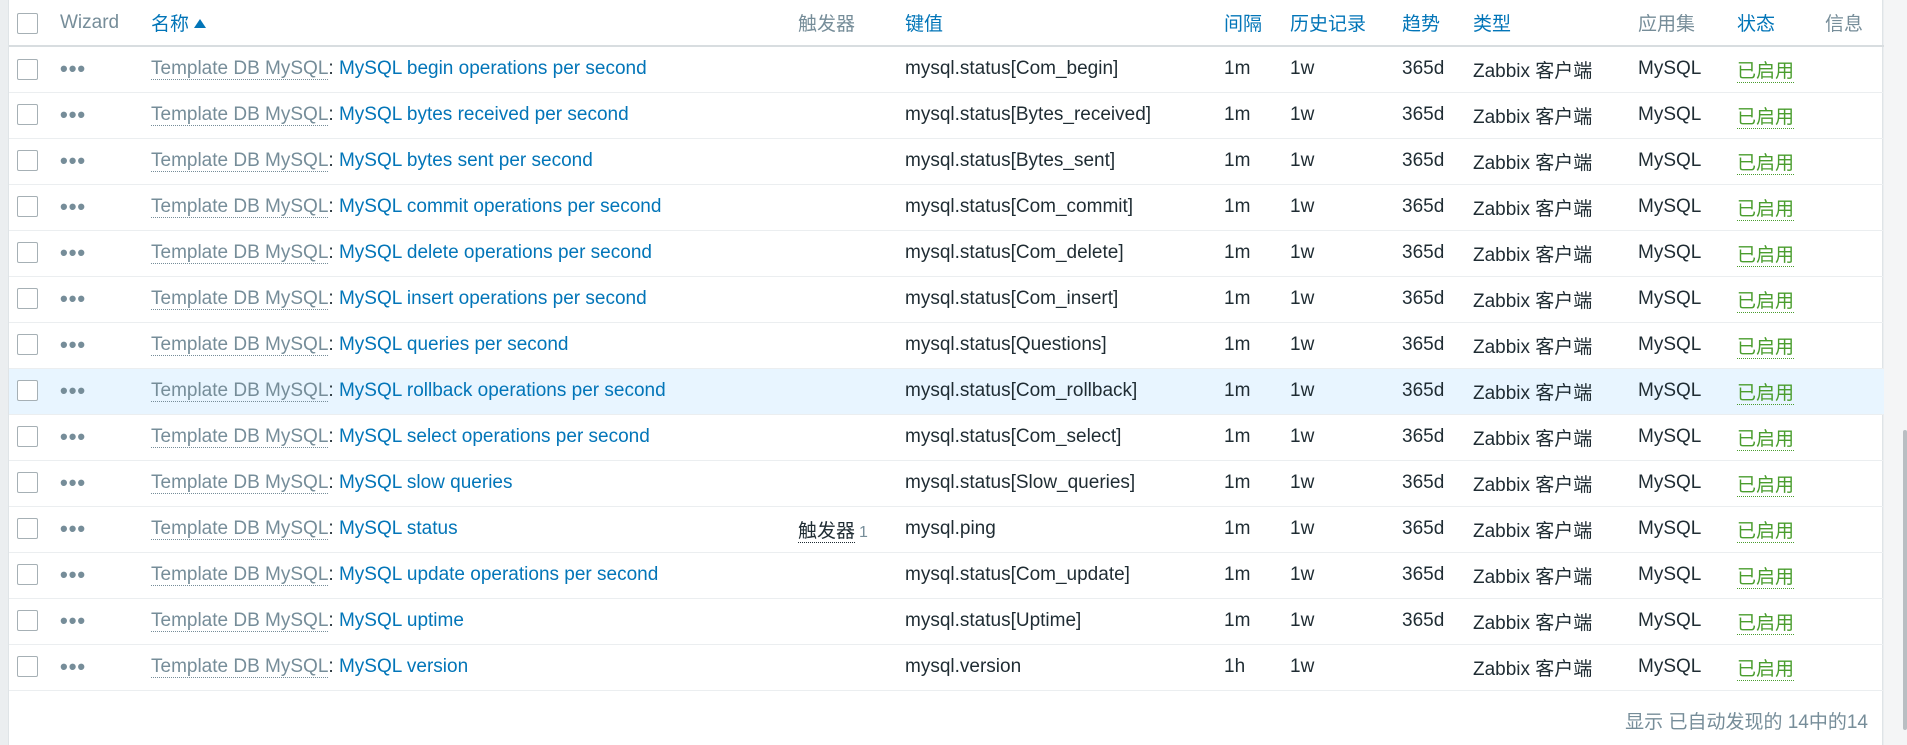 The width and height of the screenshot is (1907, 745). What do you see at coordinates (426, 482) in the screenshot?
I see `item-name-link: MySQL slow queries` at bounding box center [426, 482].